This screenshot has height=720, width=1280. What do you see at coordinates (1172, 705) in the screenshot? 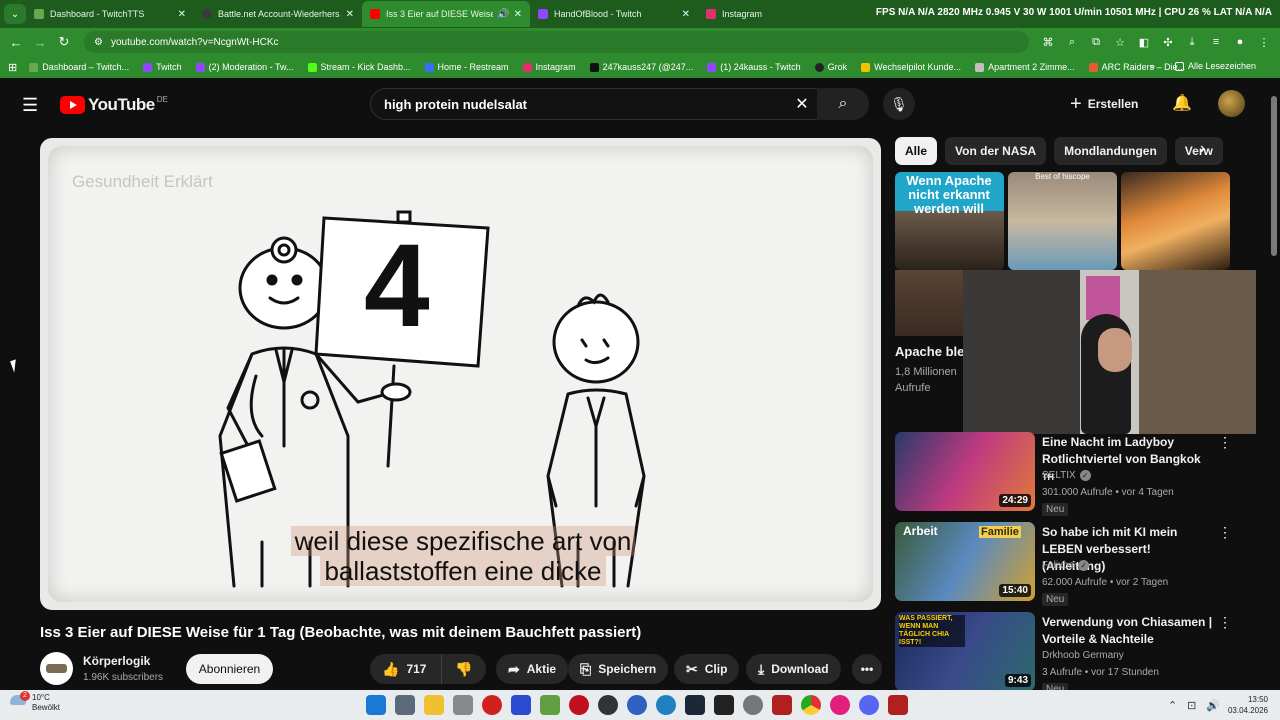
I see `chevron-up-icon: ⌃` at bounding box center [1172, 705].